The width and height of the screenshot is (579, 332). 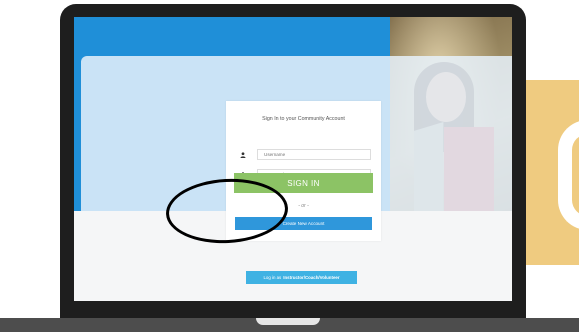 What do you see at coordinates (303, 119) in the screenshot?
I see `login-title: Sign In to your Community Account` at bounding box center [303, 119].